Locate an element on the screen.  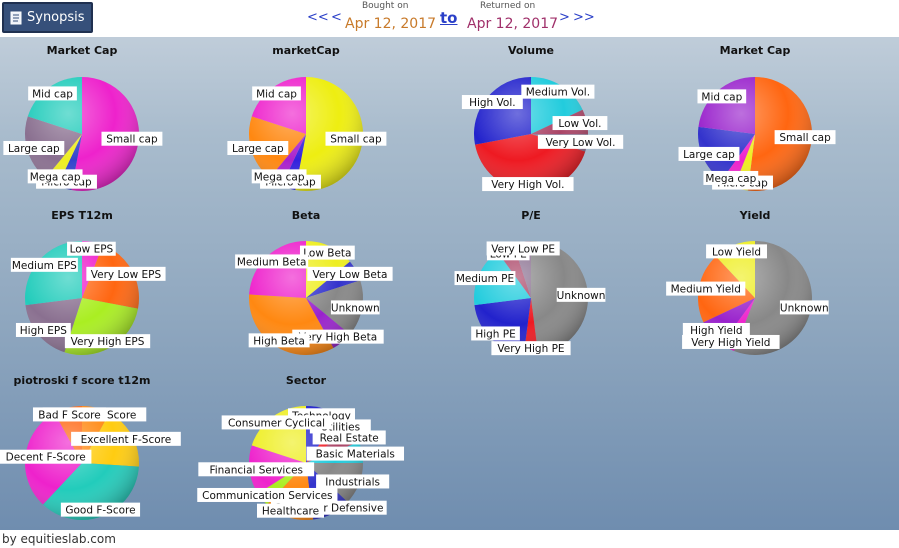
slice-label-very-high-vol: Very High Vol. is located at coordinates (528, 184).